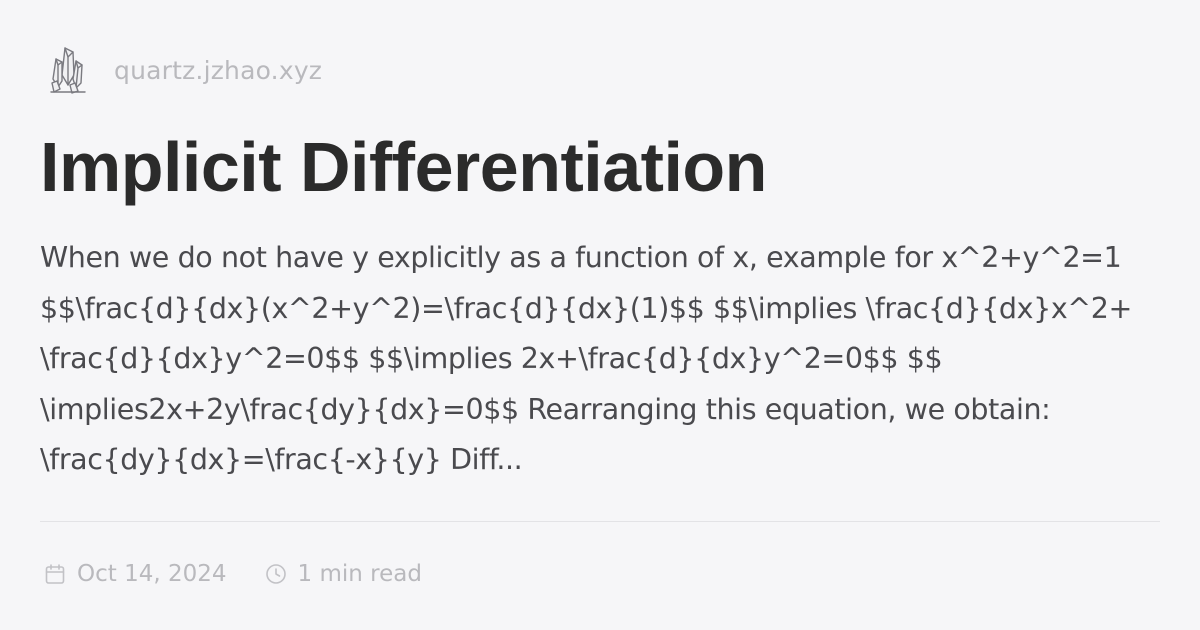  Describe the element at coordinates (600, 521) in the screenshot. I see `divider` at that location.